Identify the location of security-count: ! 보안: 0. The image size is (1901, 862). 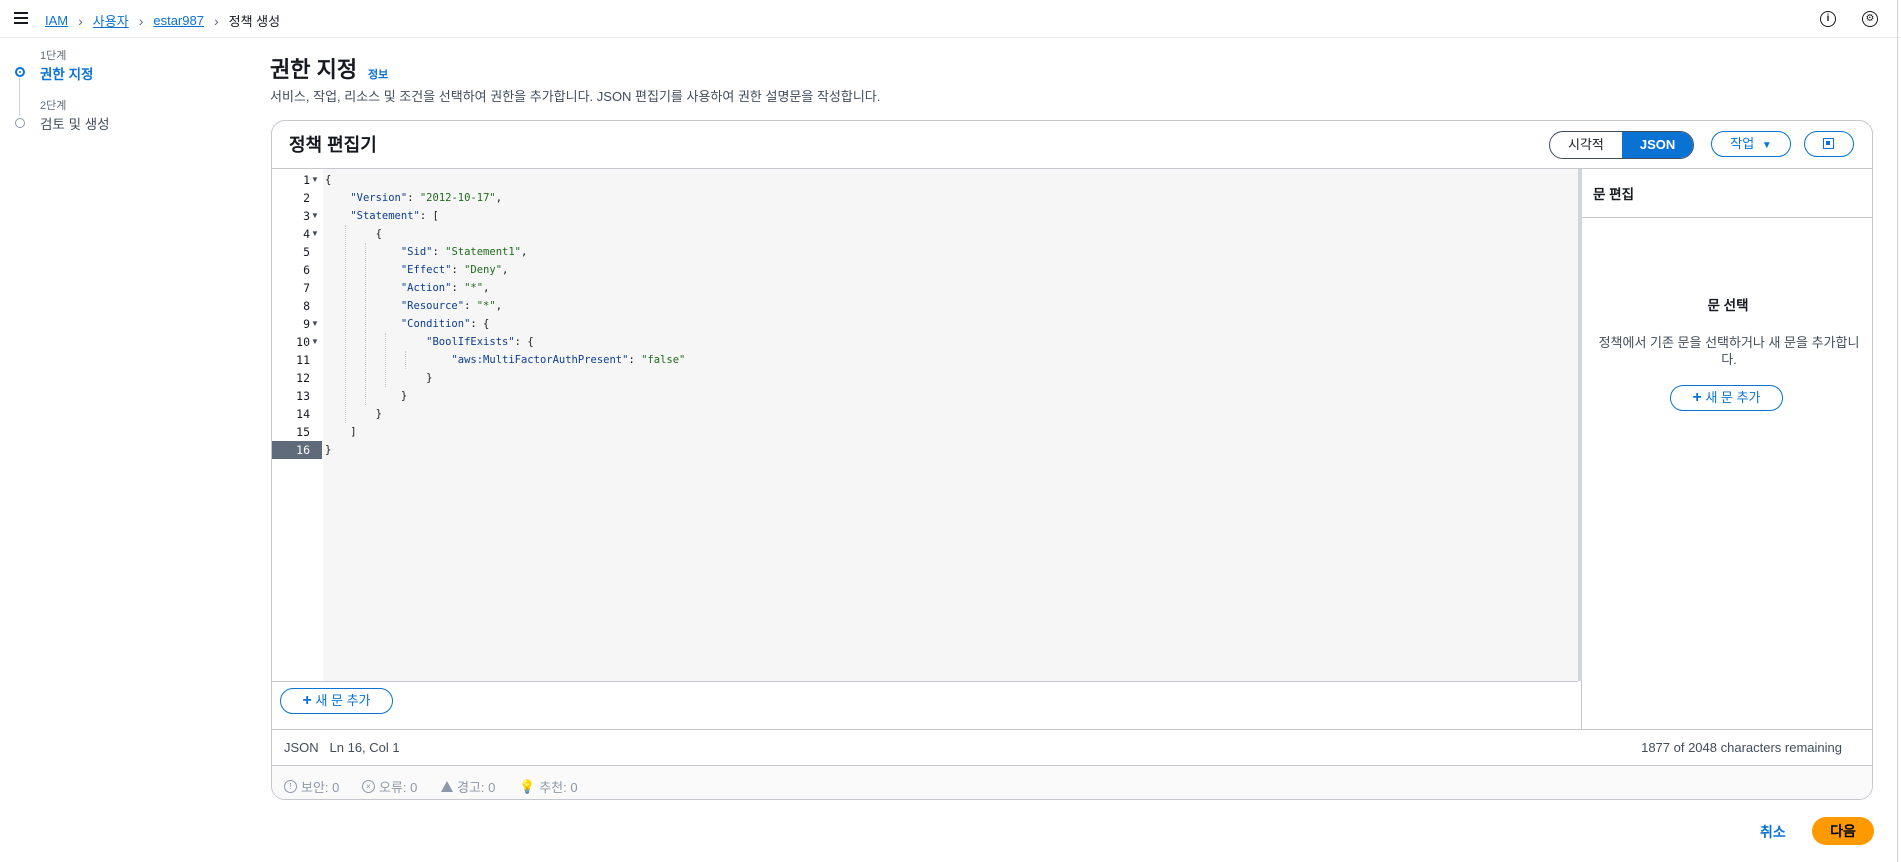
(311, 786).